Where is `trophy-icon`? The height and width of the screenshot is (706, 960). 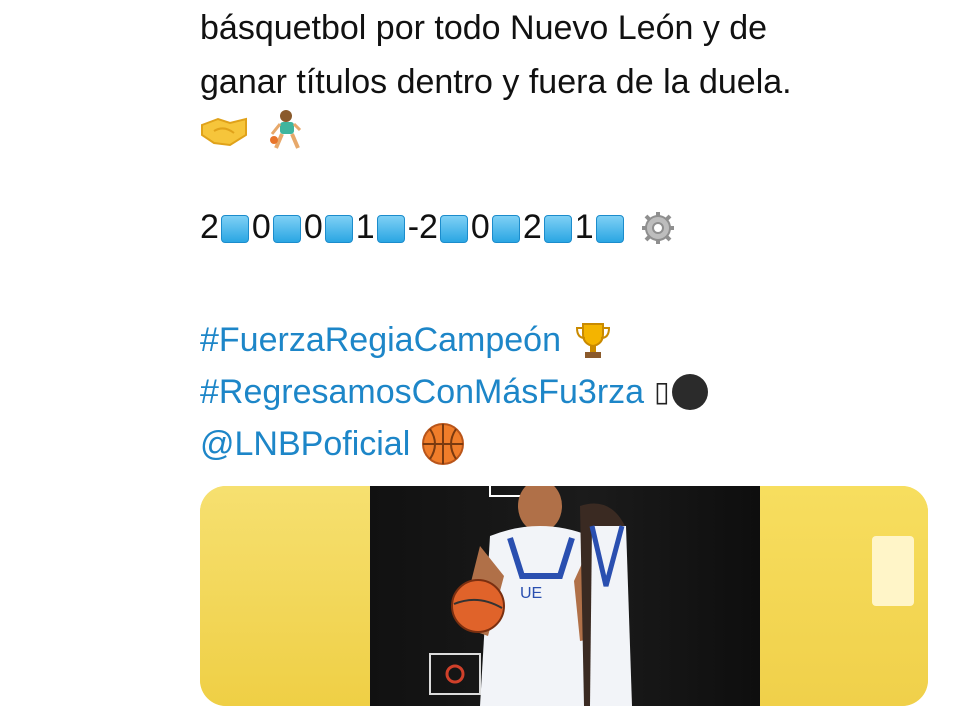 trophy-icon is located at coordinates (592, 340).